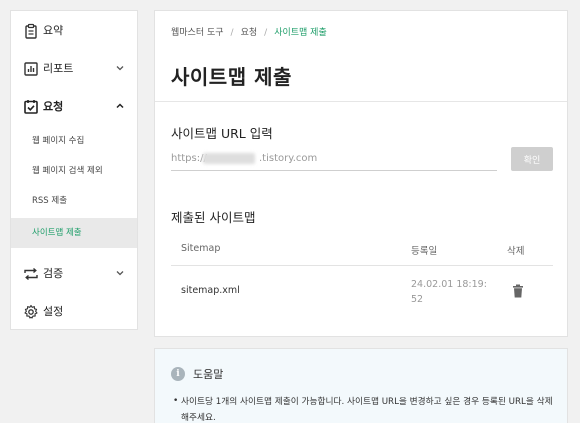  What do you see at coordinates (229, 158) in the screenshot?
I see `blurred-blog-name` at bounding box center [229, 158].